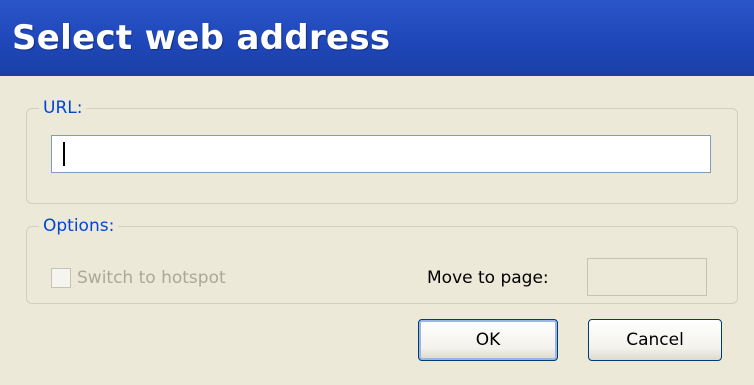 The height and width of the screenshot is (385, 754). Describe the element at coordinates (61, 278) in the screenshot. I see `checkbox-box` at that location.